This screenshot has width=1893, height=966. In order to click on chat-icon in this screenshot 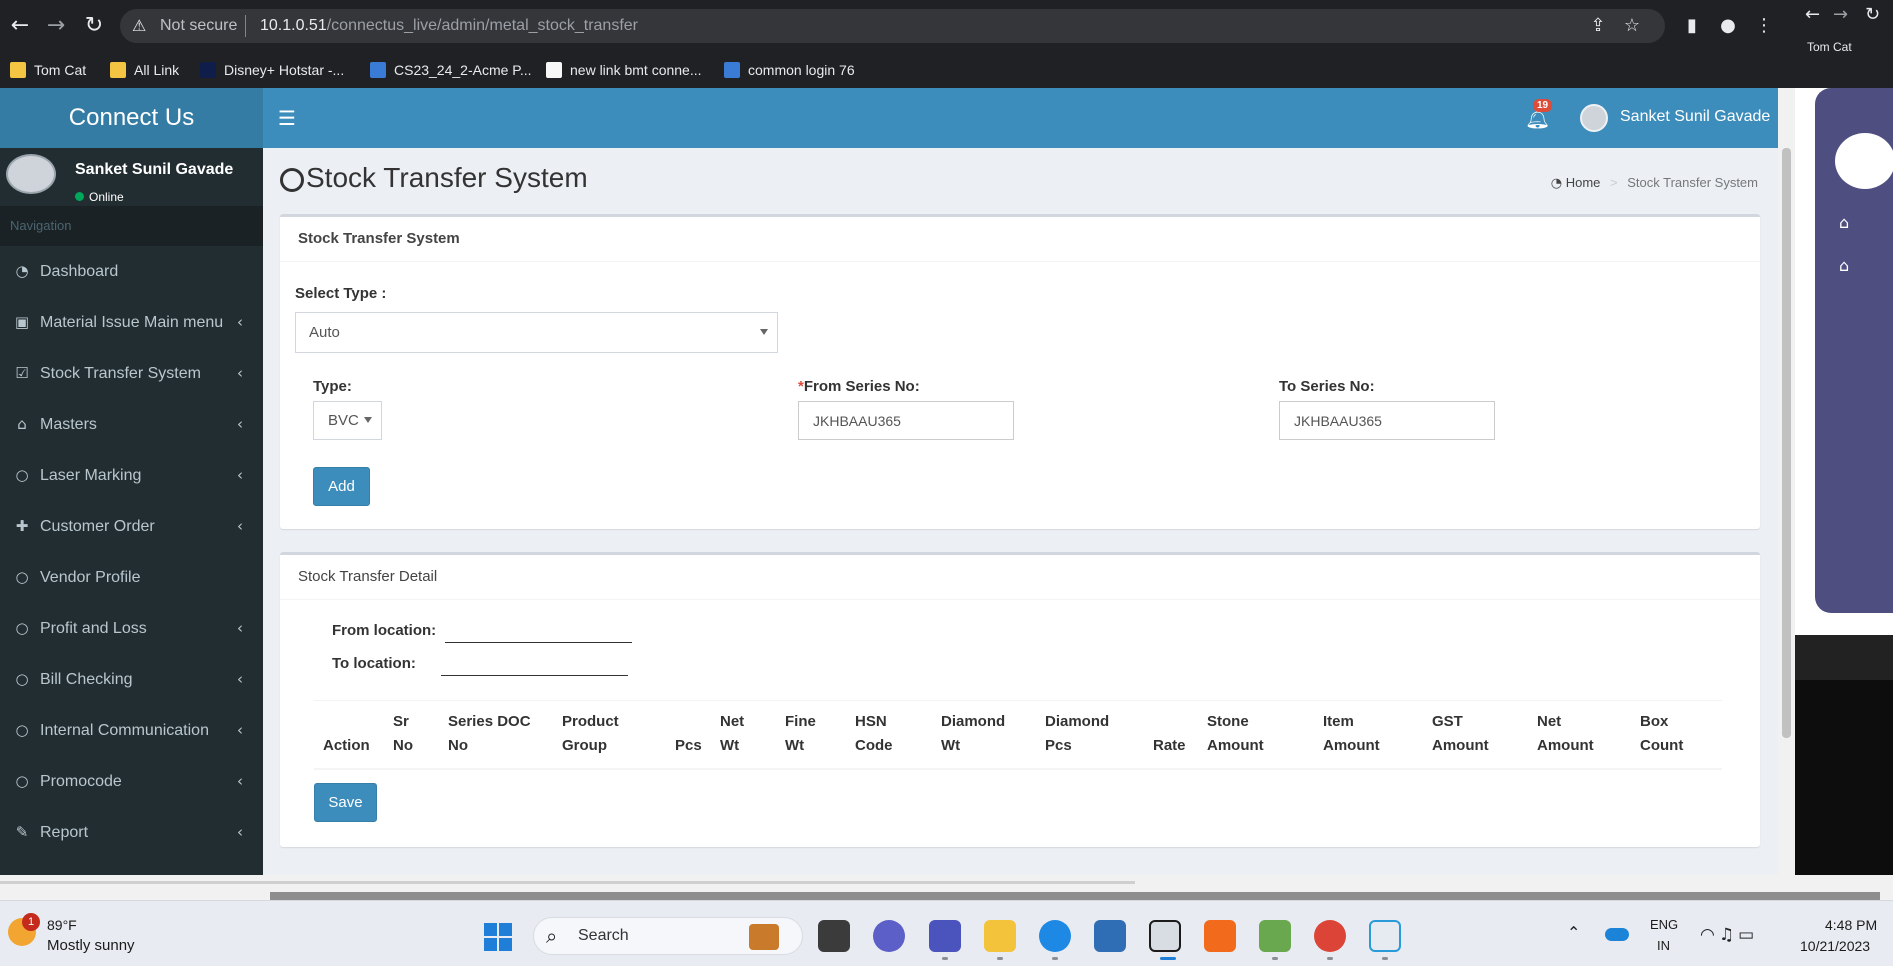, I will do `click(889, 936)`.